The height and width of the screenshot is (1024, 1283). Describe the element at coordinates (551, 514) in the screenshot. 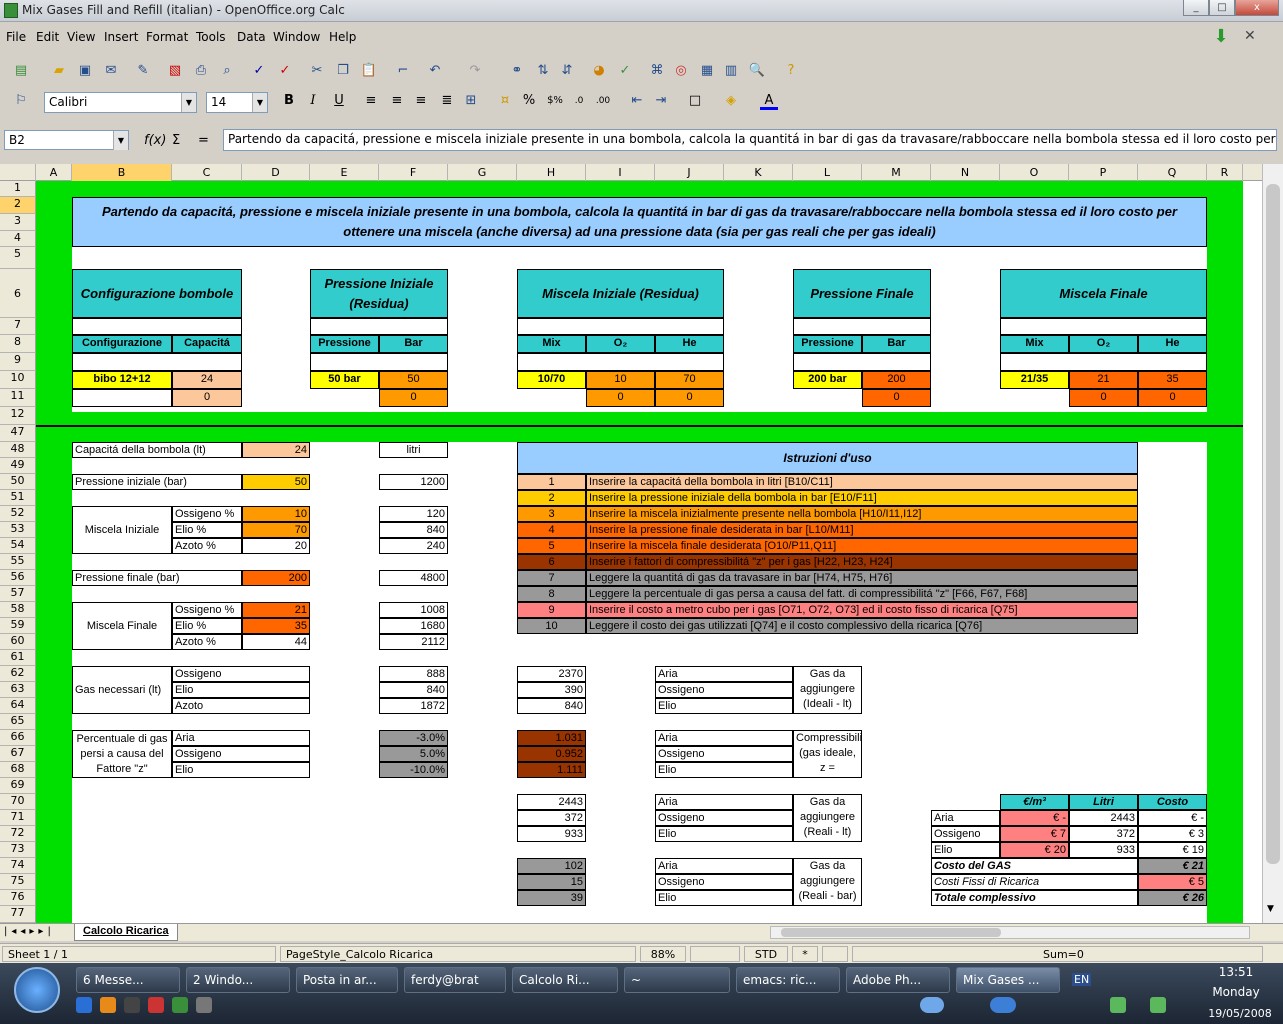

I see `istr-num: 3` at that location.